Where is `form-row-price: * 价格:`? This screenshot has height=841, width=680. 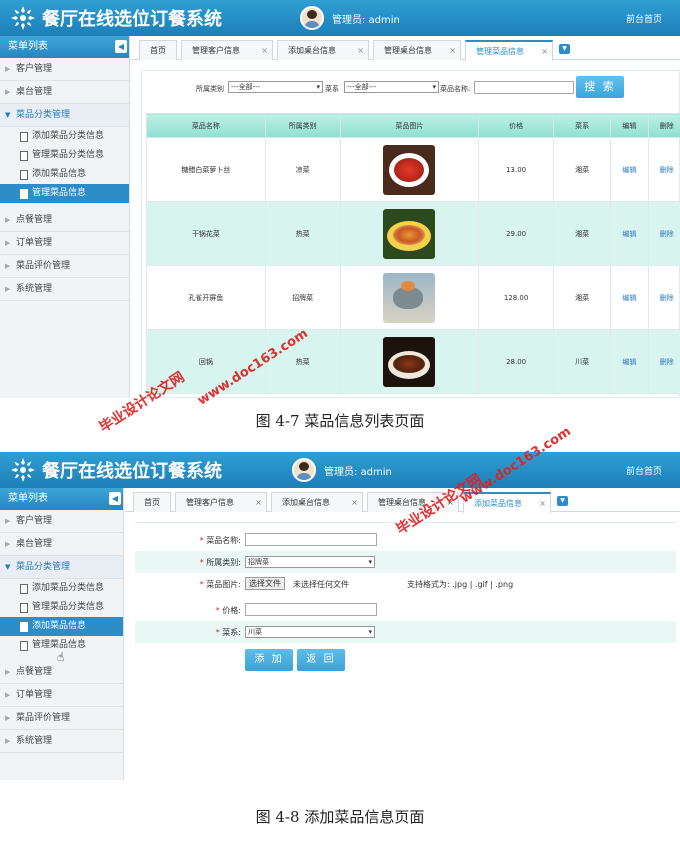
form-row-price: * 价格: is located at coordinates (405, 610).